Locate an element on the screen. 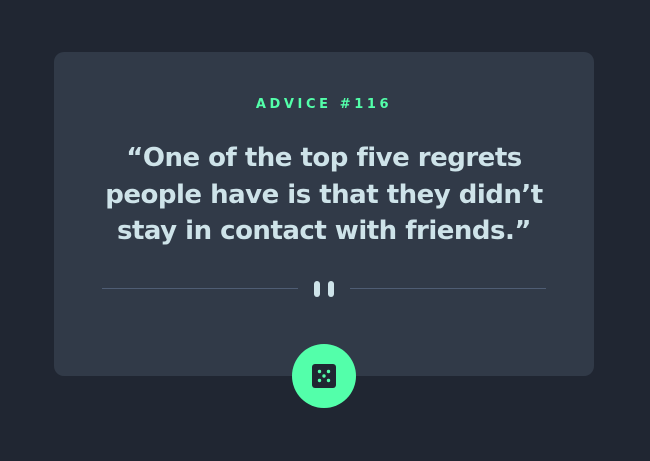 Image resolution: width=650 pixels, height=461 pixels. pause-icon is located at coordinates (324, 288).